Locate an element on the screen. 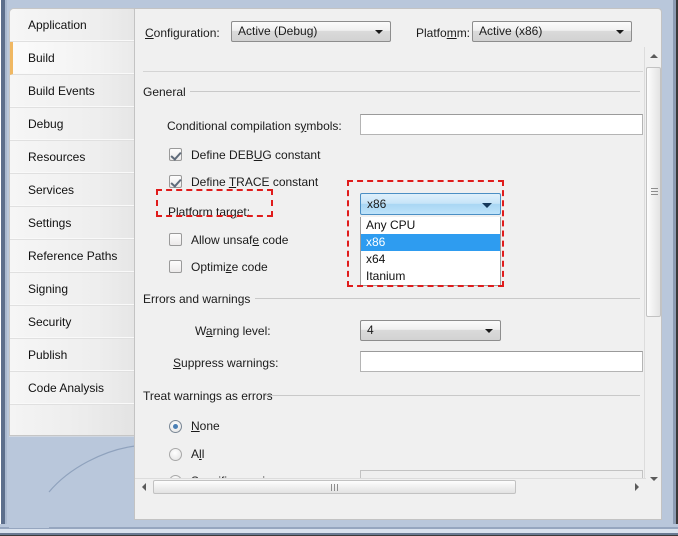  sidebar-item-services: Services is located at coordinates (72, 190).